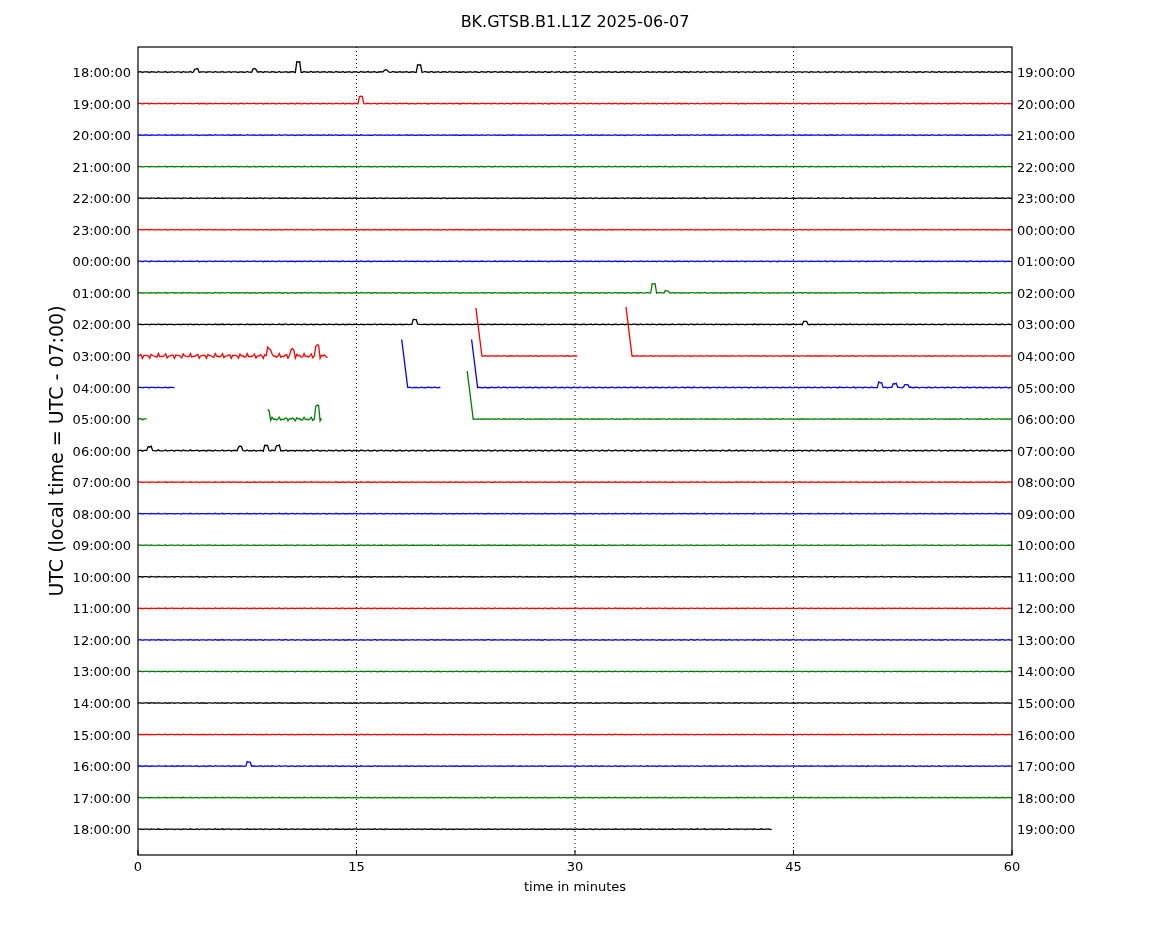  I want to click on row-time-label: 04:00:00, so click(101, 388).